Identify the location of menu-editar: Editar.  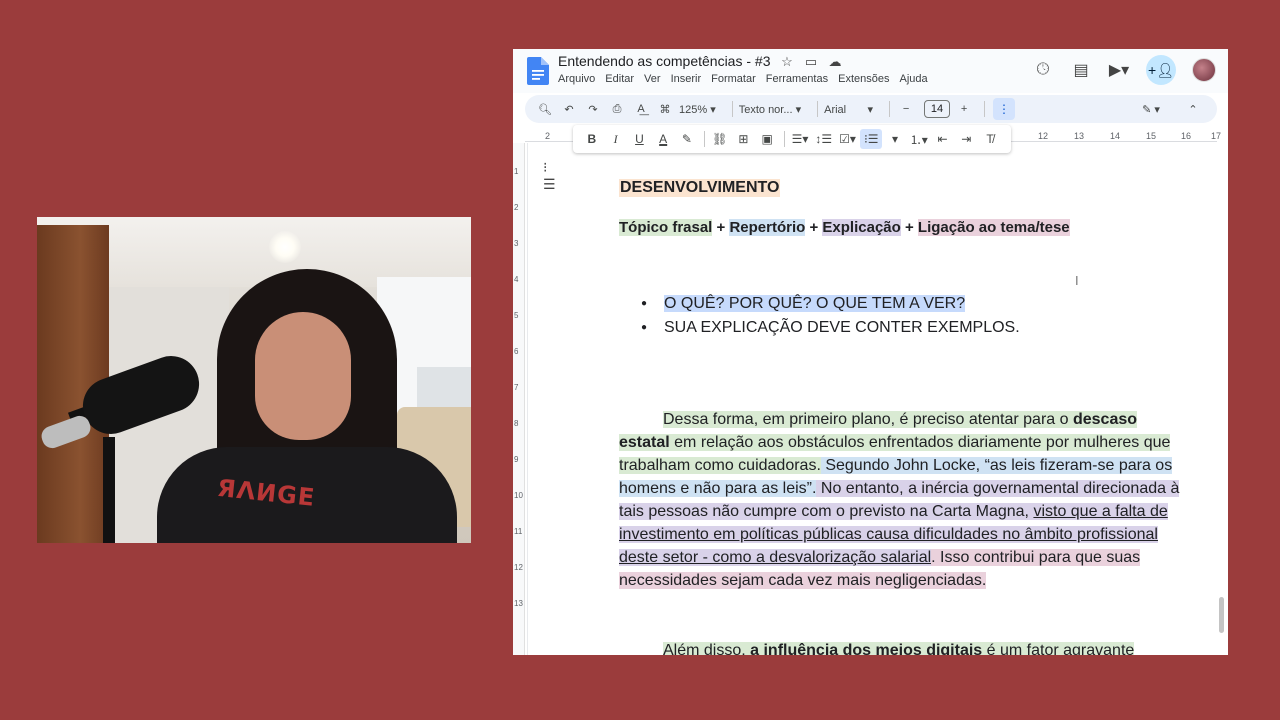
(619, 79).